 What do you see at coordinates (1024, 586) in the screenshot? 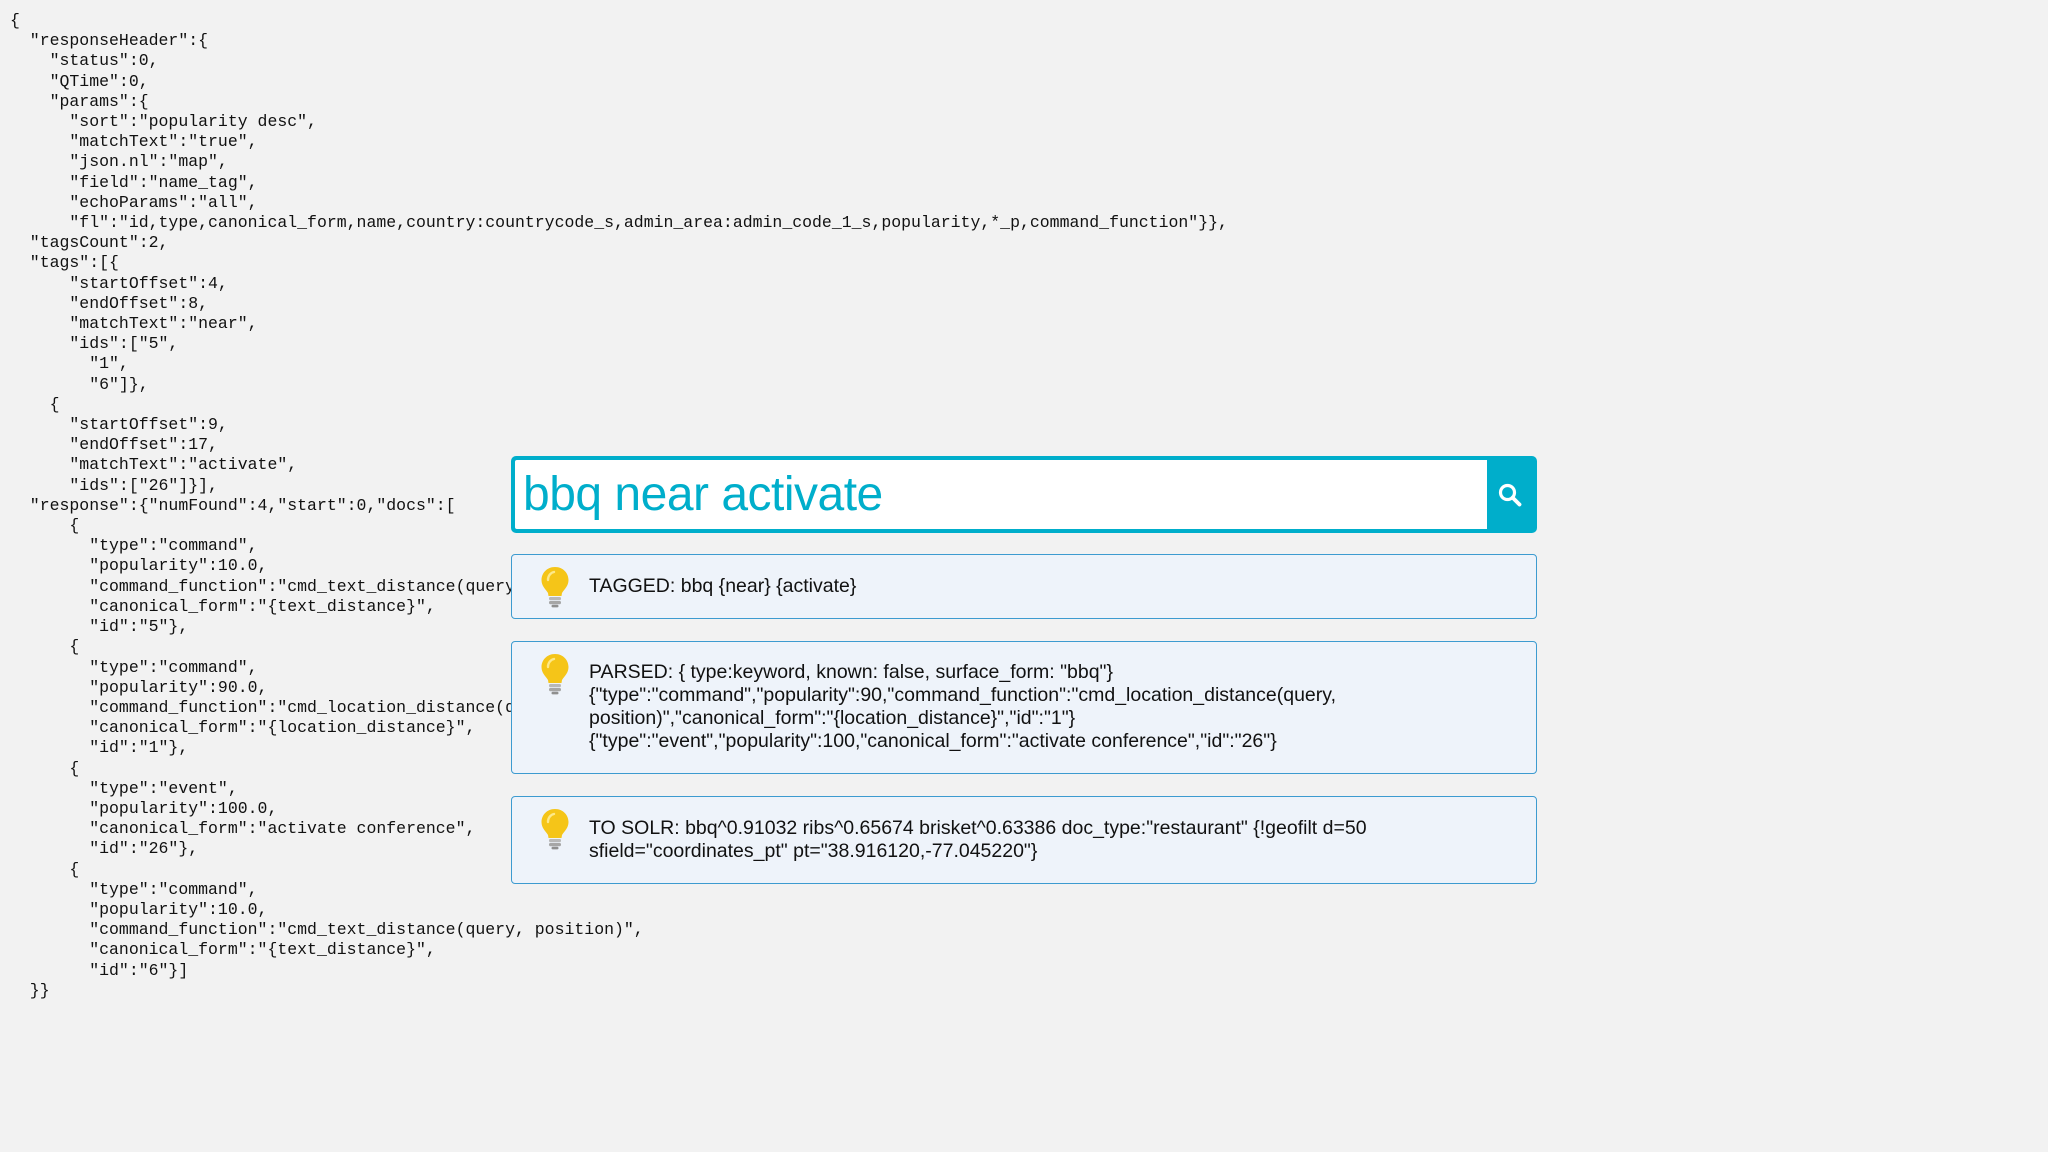
I see `tagged-result-card: TAGGED: bbq {near} {activate}` at bounding box center [1024, 586].